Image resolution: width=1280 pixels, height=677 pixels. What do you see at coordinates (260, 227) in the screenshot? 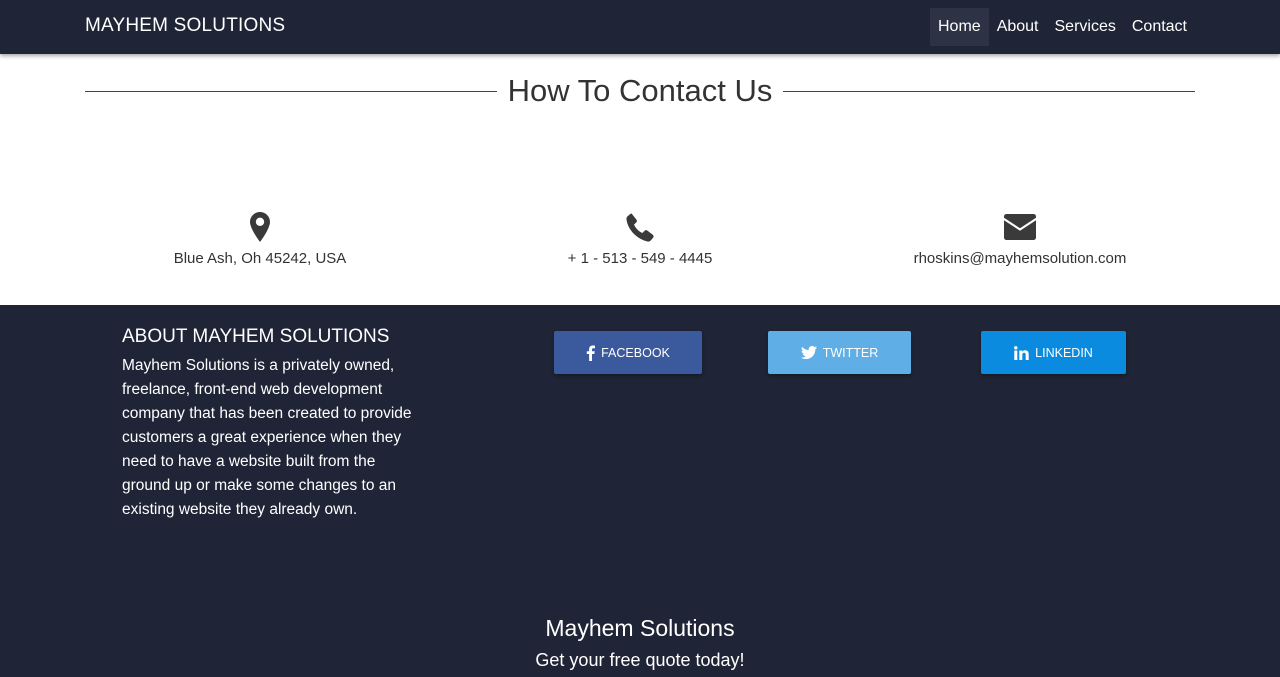
I see `map-marker-icon` at bounding box center [260, 227].